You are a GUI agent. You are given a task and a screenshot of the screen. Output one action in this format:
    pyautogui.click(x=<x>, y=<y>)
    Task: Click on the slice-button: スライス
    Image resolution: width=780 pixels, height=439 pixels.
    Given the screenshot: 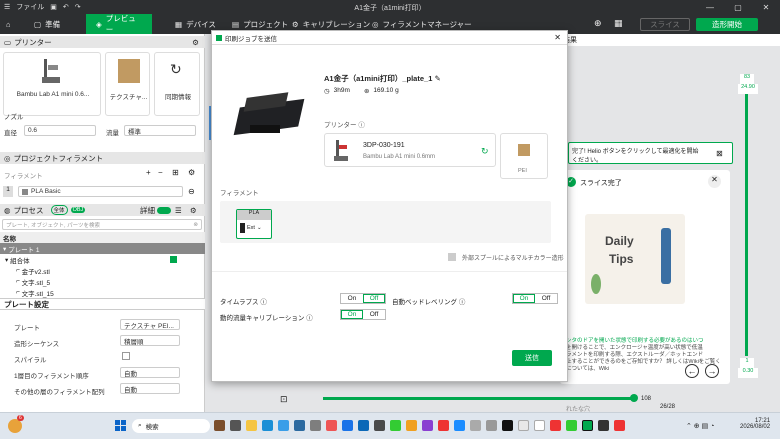 What is the action you would take?
    pyautogui.click(x=665, y=24)
    